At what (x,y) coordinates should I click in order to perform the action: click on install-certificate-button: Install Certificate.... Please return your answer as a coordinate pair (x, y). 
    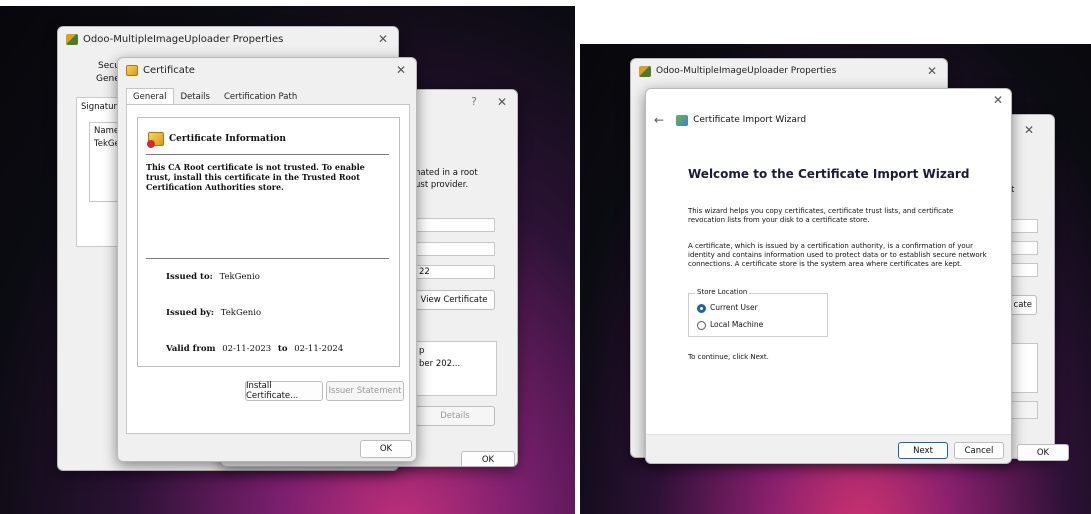
    Looking at the image, I should click on (284, 391).